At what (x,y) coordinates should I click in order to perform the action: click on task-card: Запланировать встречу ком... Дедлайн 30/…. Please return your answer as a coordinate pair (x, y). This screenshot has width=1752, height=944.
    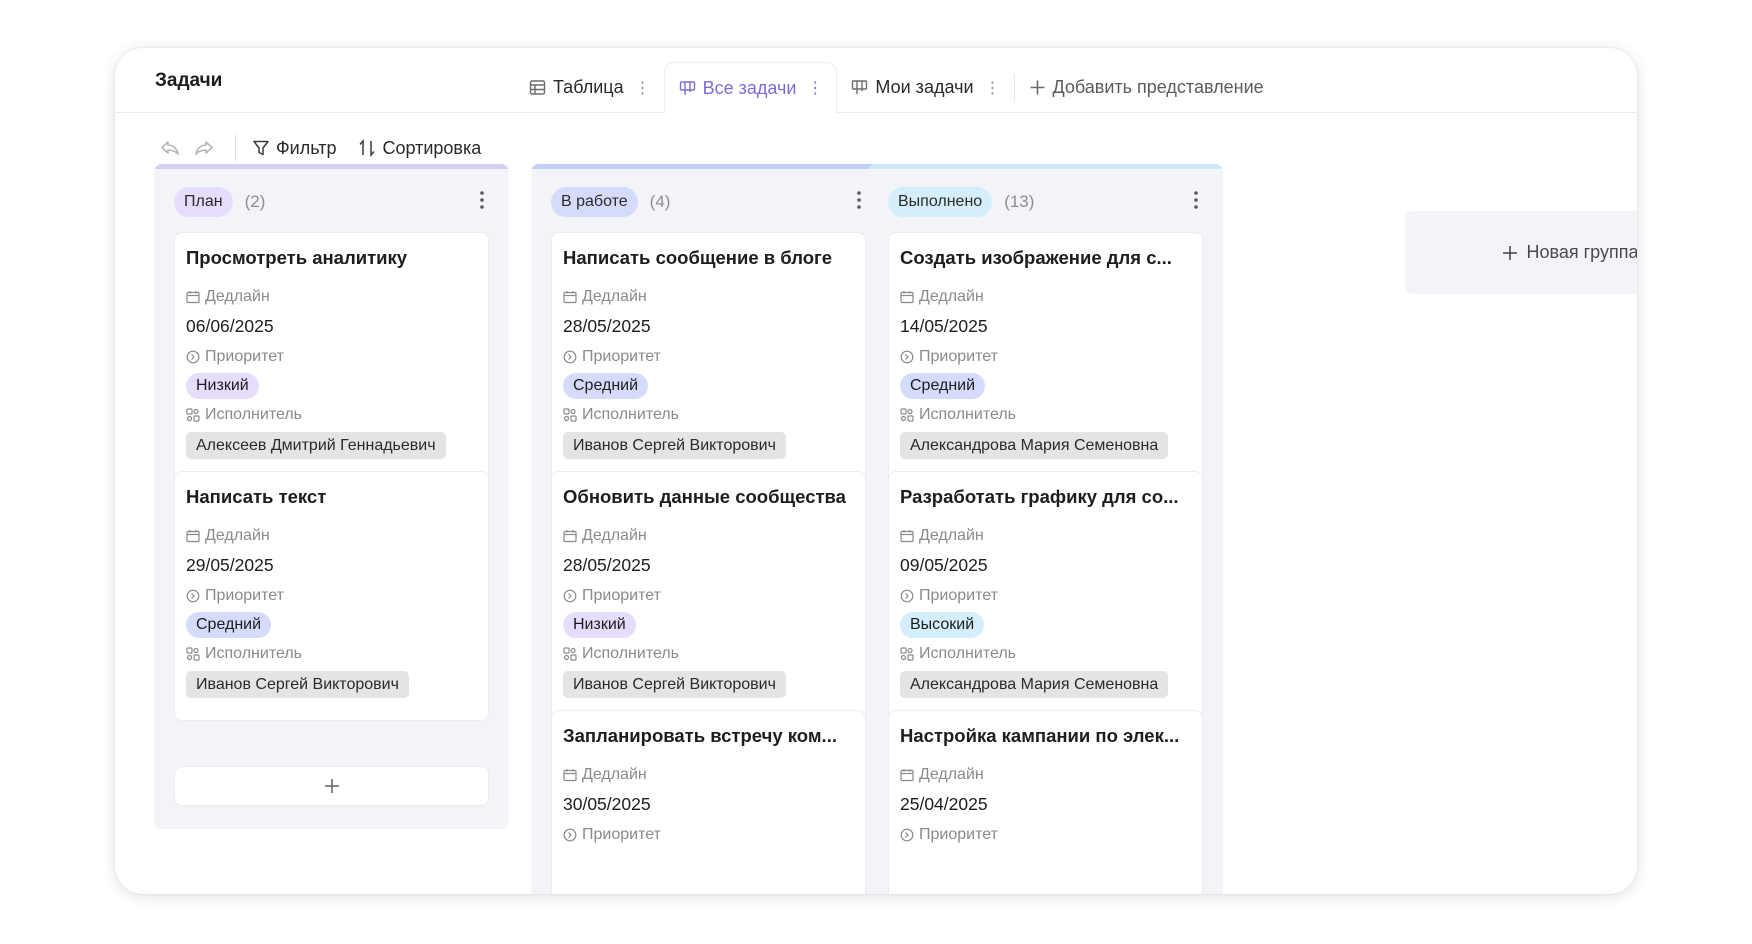
    Looking at the image, I should click on (708, 802).